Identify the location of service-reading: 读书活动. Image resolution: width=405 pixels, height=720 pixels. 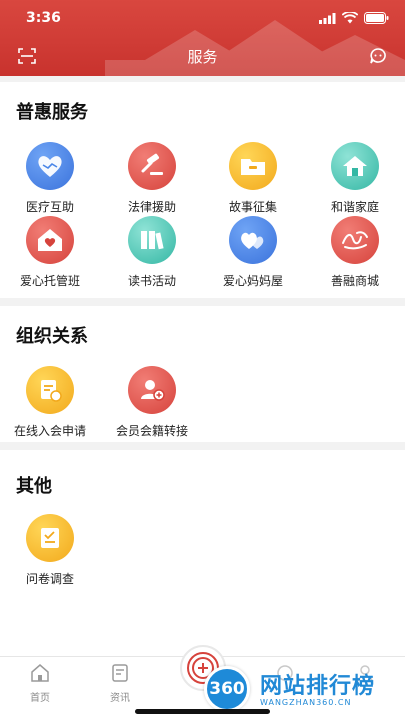
(152, 252).